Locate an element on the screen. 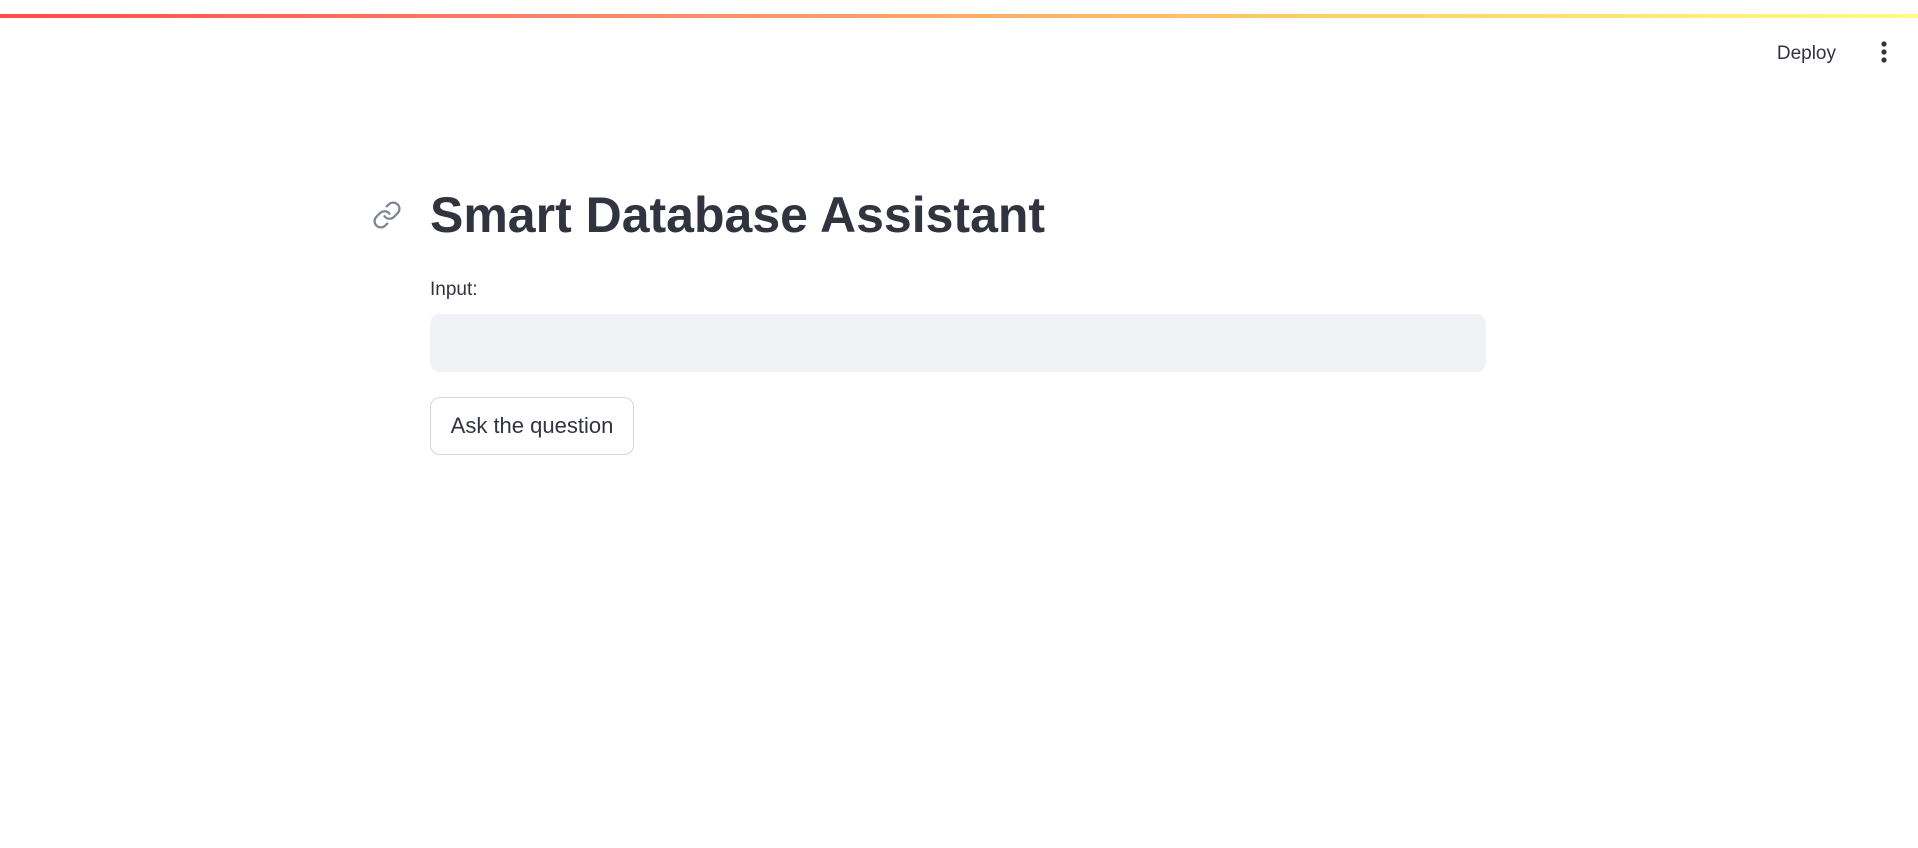 This screenshot has height=848, width=1918. deploy-button: Deploy is located at coordinates (1806, 54).